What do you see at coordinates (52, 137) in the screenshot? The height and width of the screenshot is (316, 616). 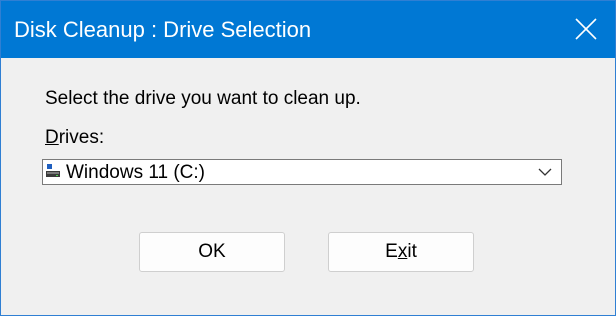 I see `drives-label-mnemonic: D` at bounding box center [52, 137].